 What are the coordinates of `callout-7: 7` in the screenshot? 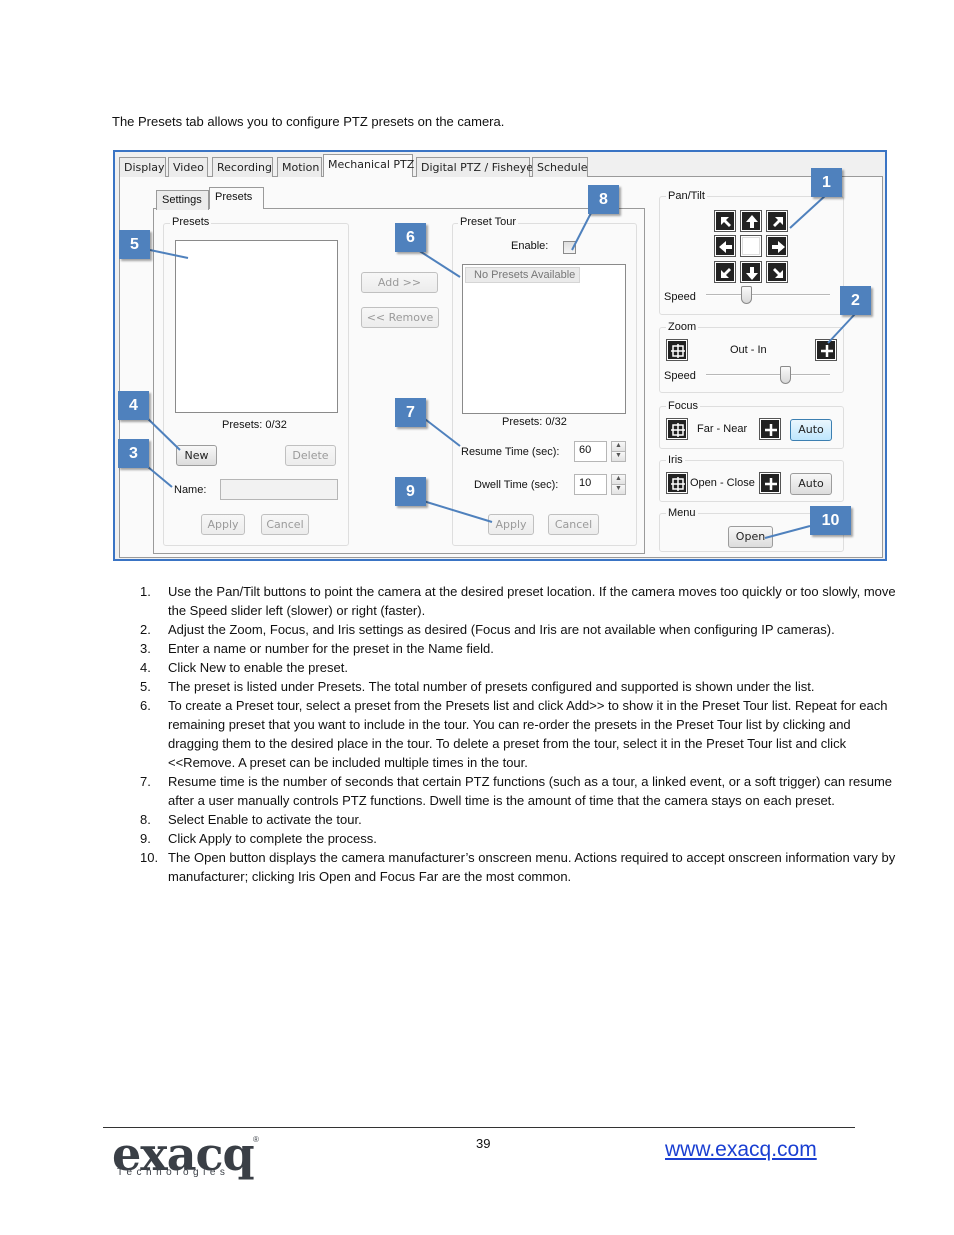 It's located at (410, 412).